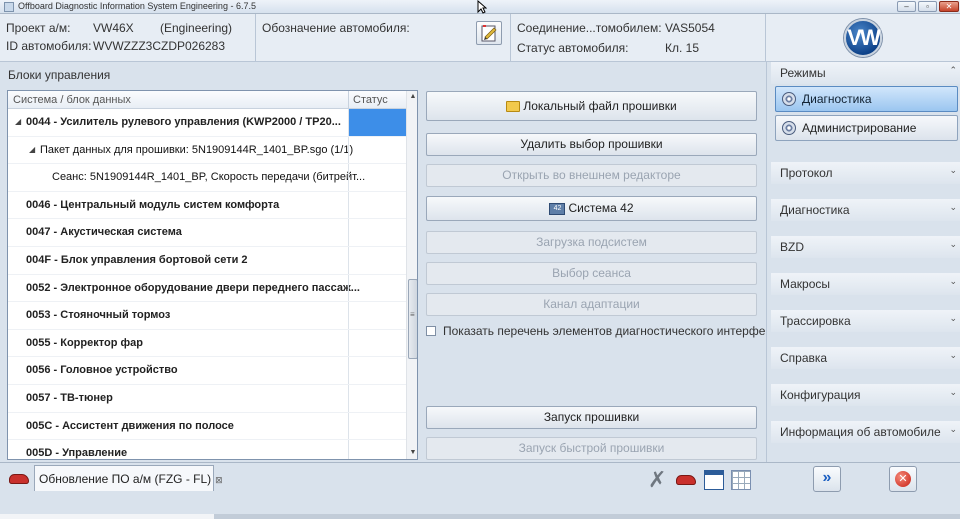  I want to click on tree-row: 0056 - Головное устройство, so click(207, 371).